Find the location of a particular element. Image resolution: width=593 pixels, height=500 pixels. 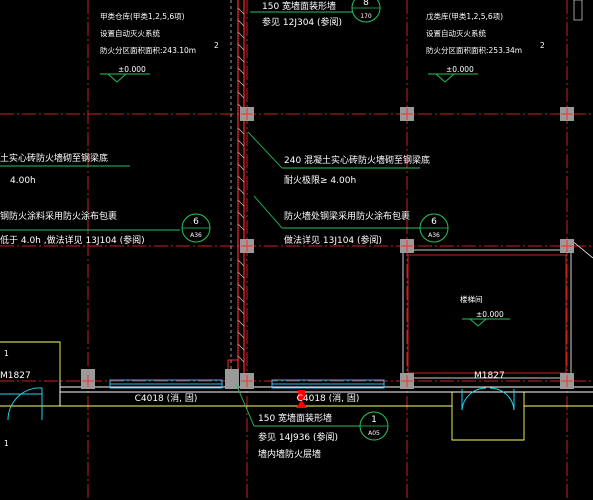

note-line: 甲类仓库(甲类1,2,5,6项) is located at coordinates (142, 16).